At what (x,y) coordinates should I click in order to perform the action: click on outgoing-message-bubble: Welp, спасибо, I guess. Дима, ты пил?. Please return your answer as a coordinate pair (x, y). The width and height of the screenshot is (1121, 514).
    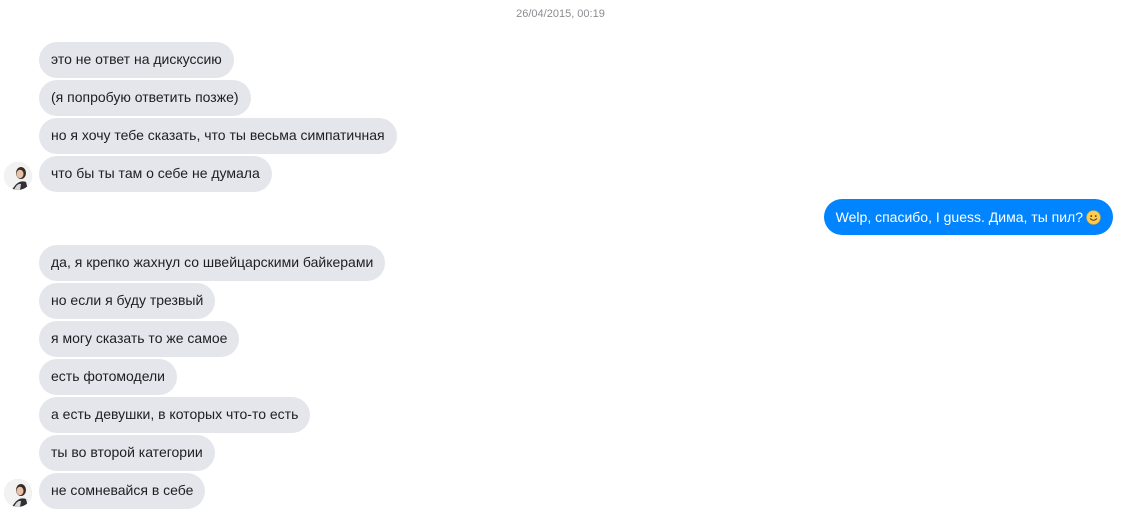
    Looking at the image, I should click on (968, 217).